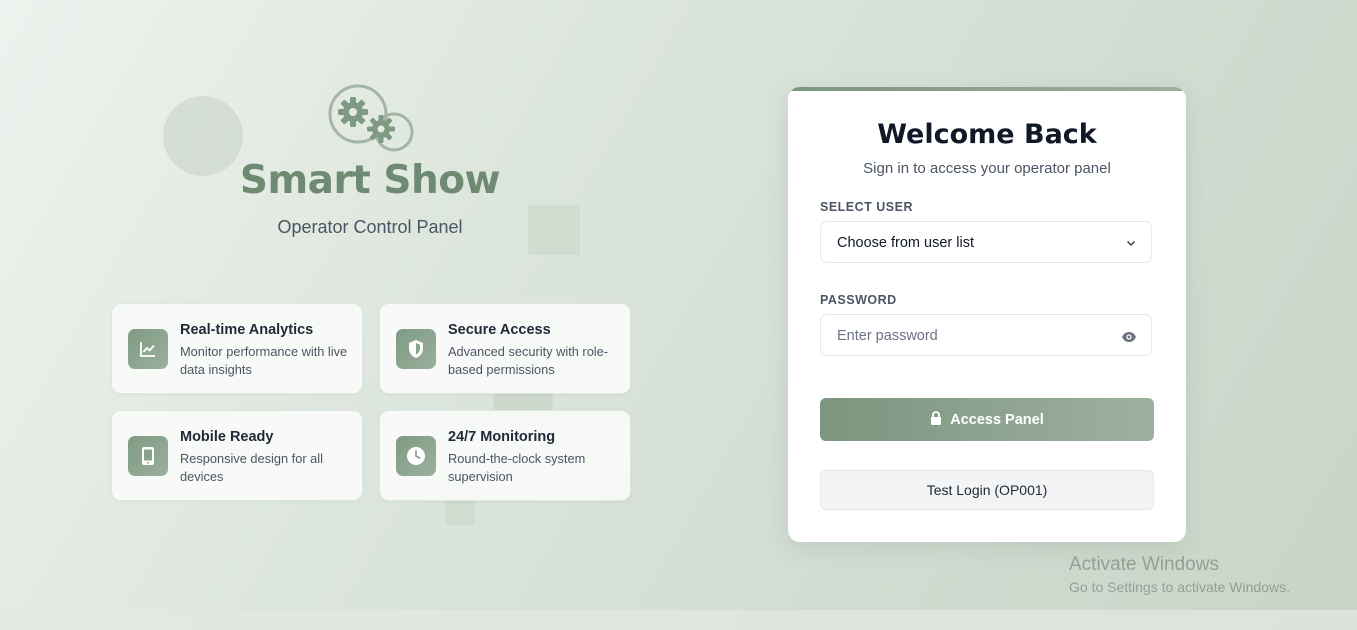 This screenshot has height=630, width=1357. I want to click on test-login-button: Test Login (OP001), so click(987, 490).